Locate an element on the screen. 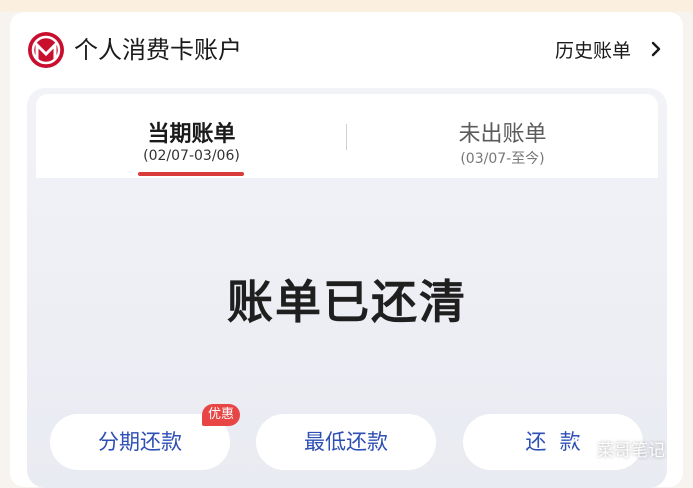  history-bills-link: 历史账单 is located at coordinates (610, 49).